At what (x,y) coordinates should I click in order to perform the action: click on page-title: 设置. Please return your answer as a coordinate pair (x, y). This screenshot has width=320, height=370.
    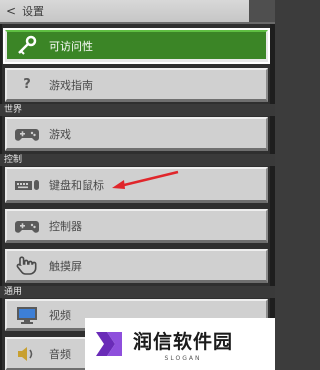
    Looking at the image, I should click on (33, 11).